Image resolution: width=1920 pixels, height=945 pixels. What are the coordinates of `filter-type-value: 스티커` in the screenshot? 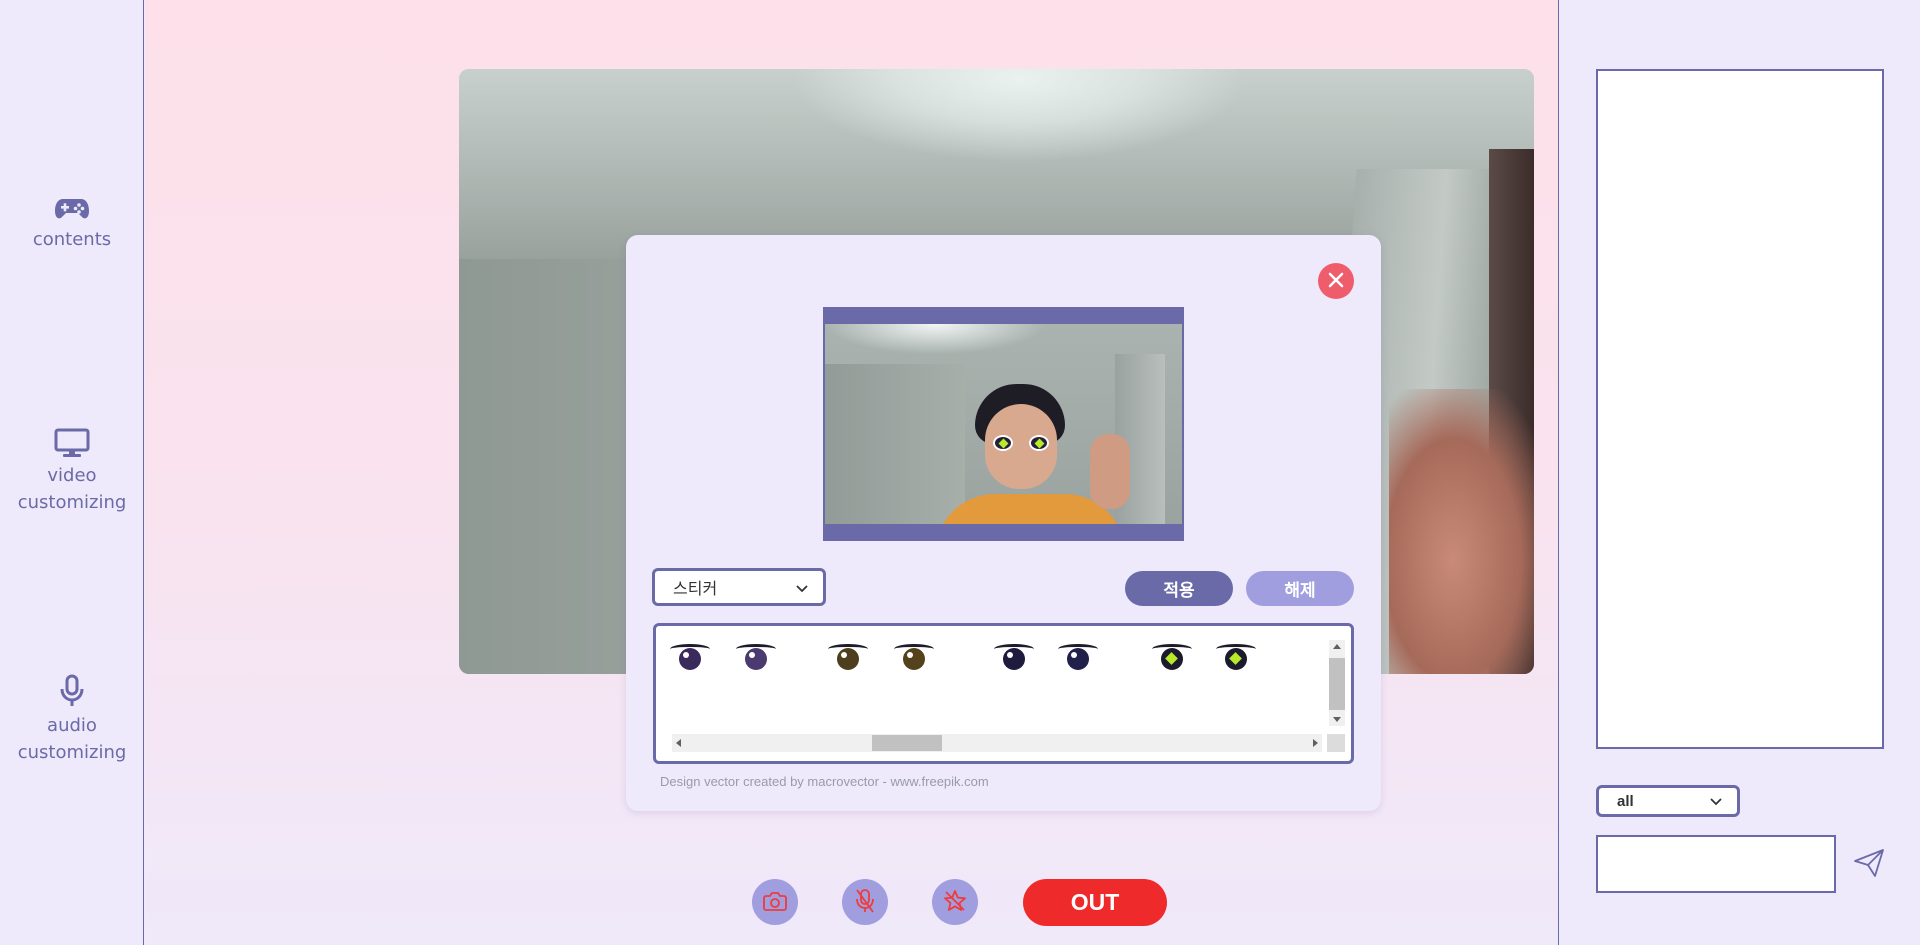 It's located at (695, 588).